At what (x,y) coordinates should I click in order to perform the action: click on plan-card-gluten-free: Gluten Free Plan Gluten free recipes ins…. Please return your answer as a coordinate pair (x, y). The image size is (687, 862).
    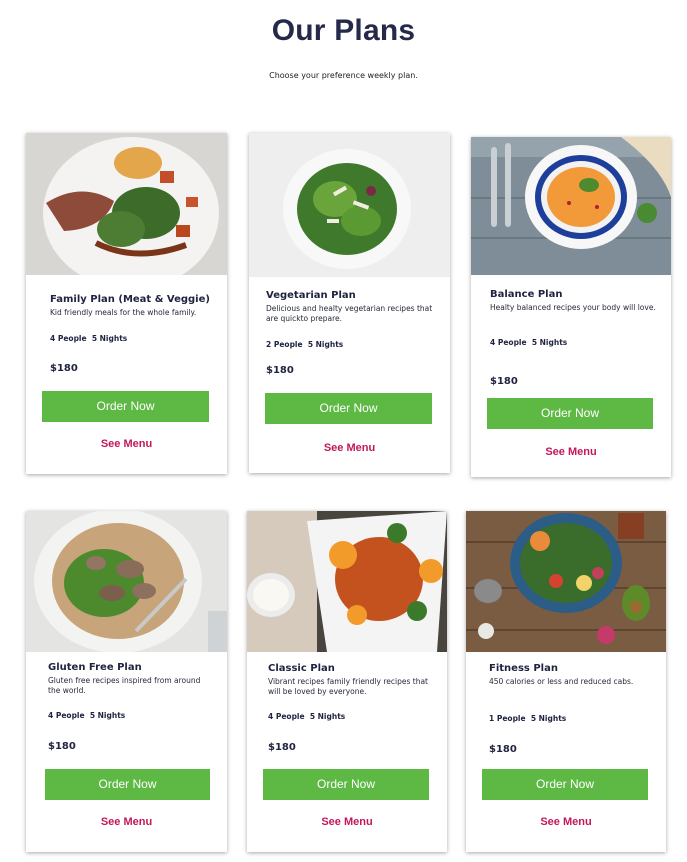
    Looking at the image, I should click on (126, 681).